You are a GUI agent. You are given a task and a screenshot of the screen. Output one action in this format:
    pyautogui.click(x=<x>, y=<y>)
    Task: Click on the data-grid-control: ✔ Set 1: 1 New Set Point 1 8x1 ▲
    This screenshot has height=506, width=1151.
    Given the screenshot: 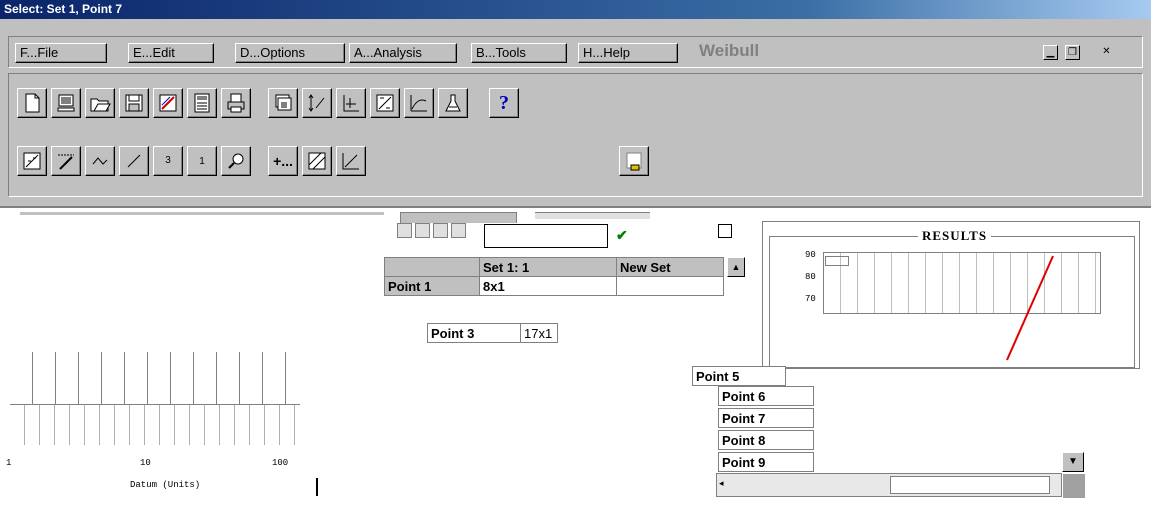 What is the action you would take?
    pyautogui.click(x=570, y=268)
    